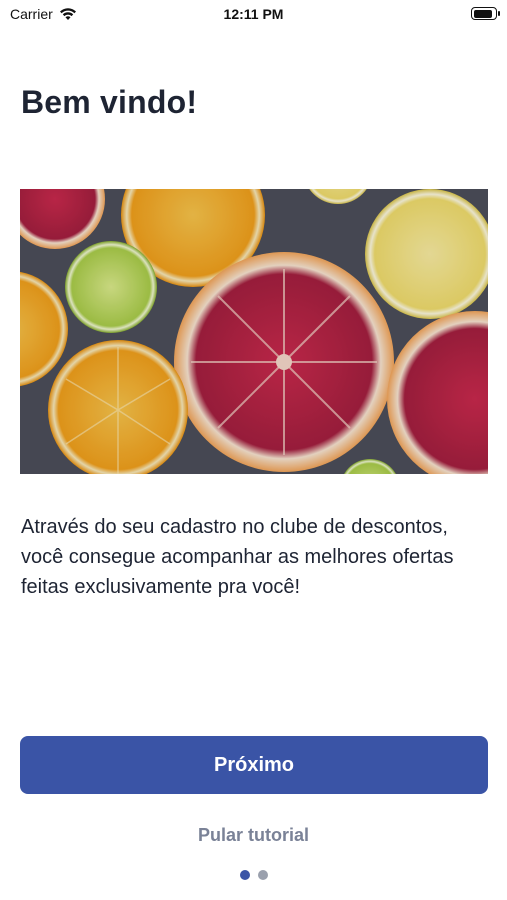 This screenshot has width=507, height=900. I want to click on battery-level, so click(482, 13).